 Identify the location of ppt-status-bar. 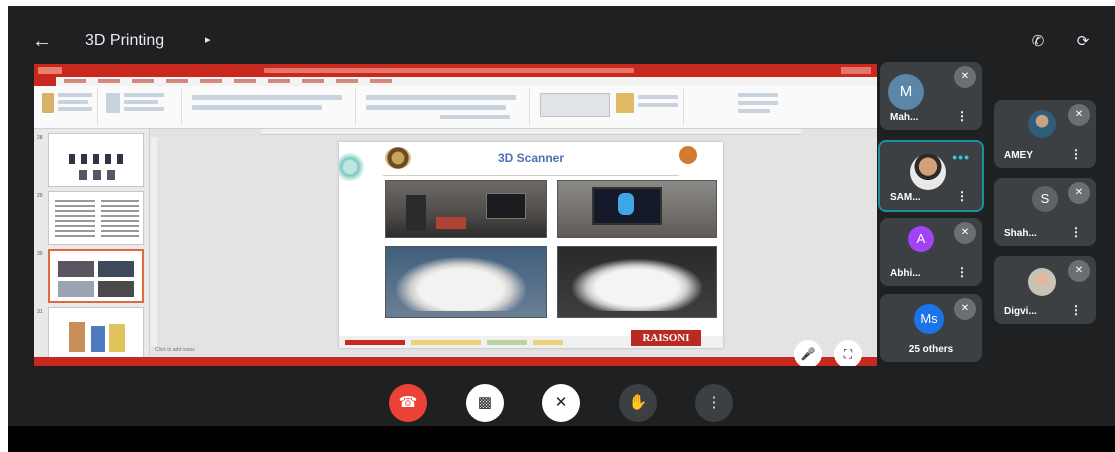
(455, 361).